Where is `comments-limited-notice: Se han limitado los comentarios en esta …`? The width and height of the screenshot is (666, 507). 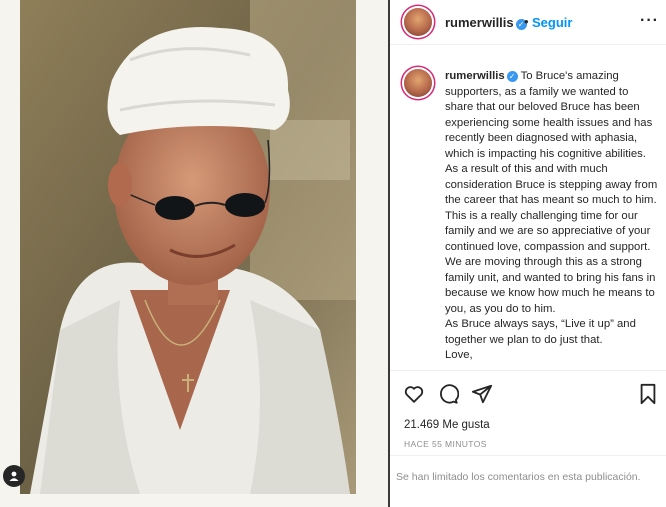 comments-limited-notice: Se han limitado los comentarios en esta … is located at coordinates (528, 478).